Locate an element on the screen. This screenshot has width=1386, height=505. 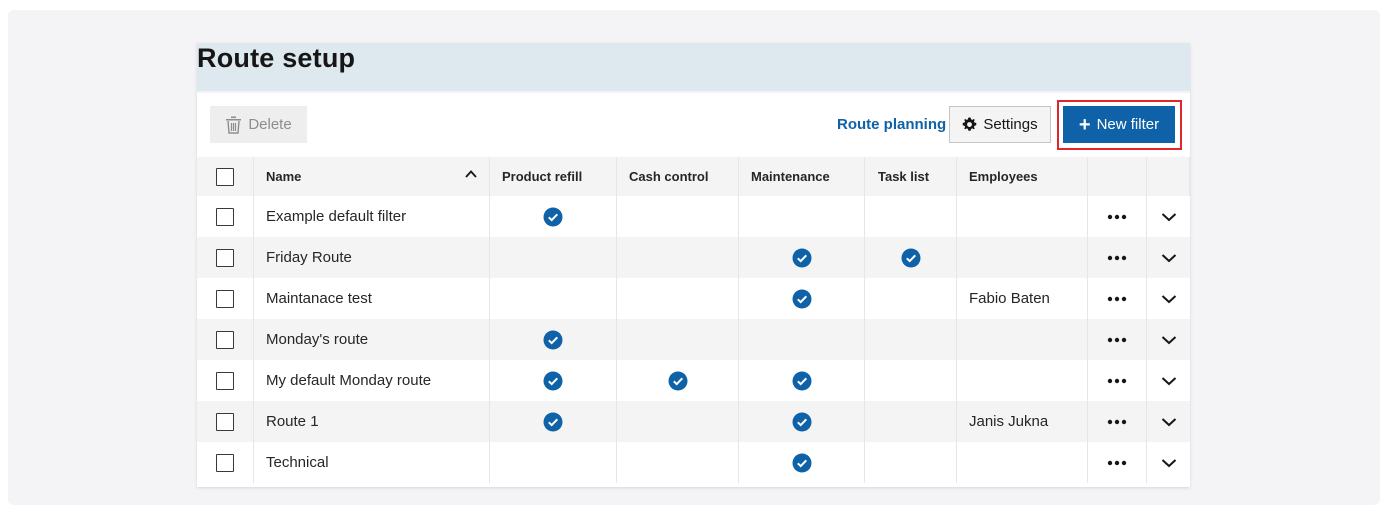
select-all-cell is located at coordinates (225, 176).